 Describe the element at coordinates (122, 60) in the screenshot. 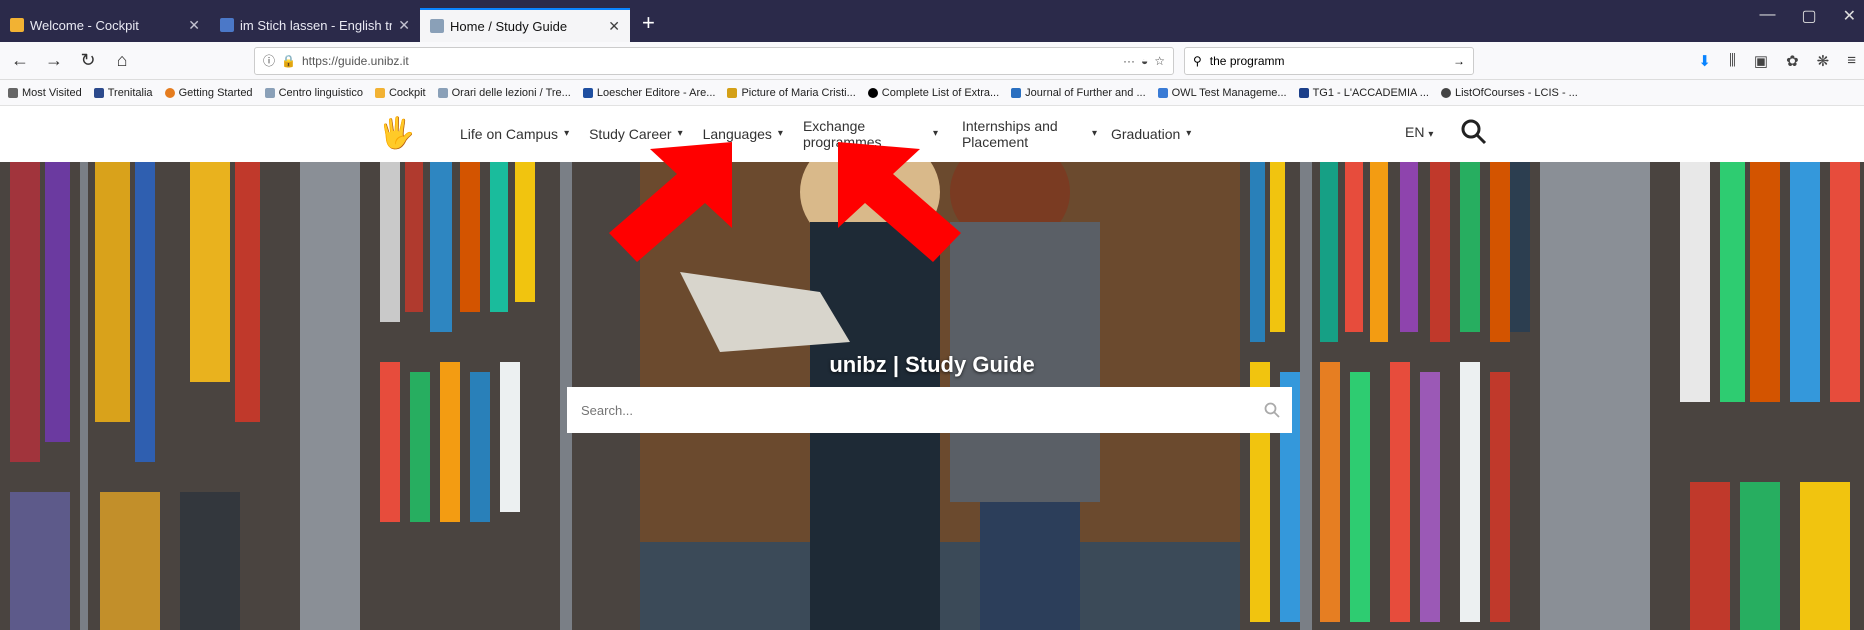

I see `home-icon: ⌂` at that location.